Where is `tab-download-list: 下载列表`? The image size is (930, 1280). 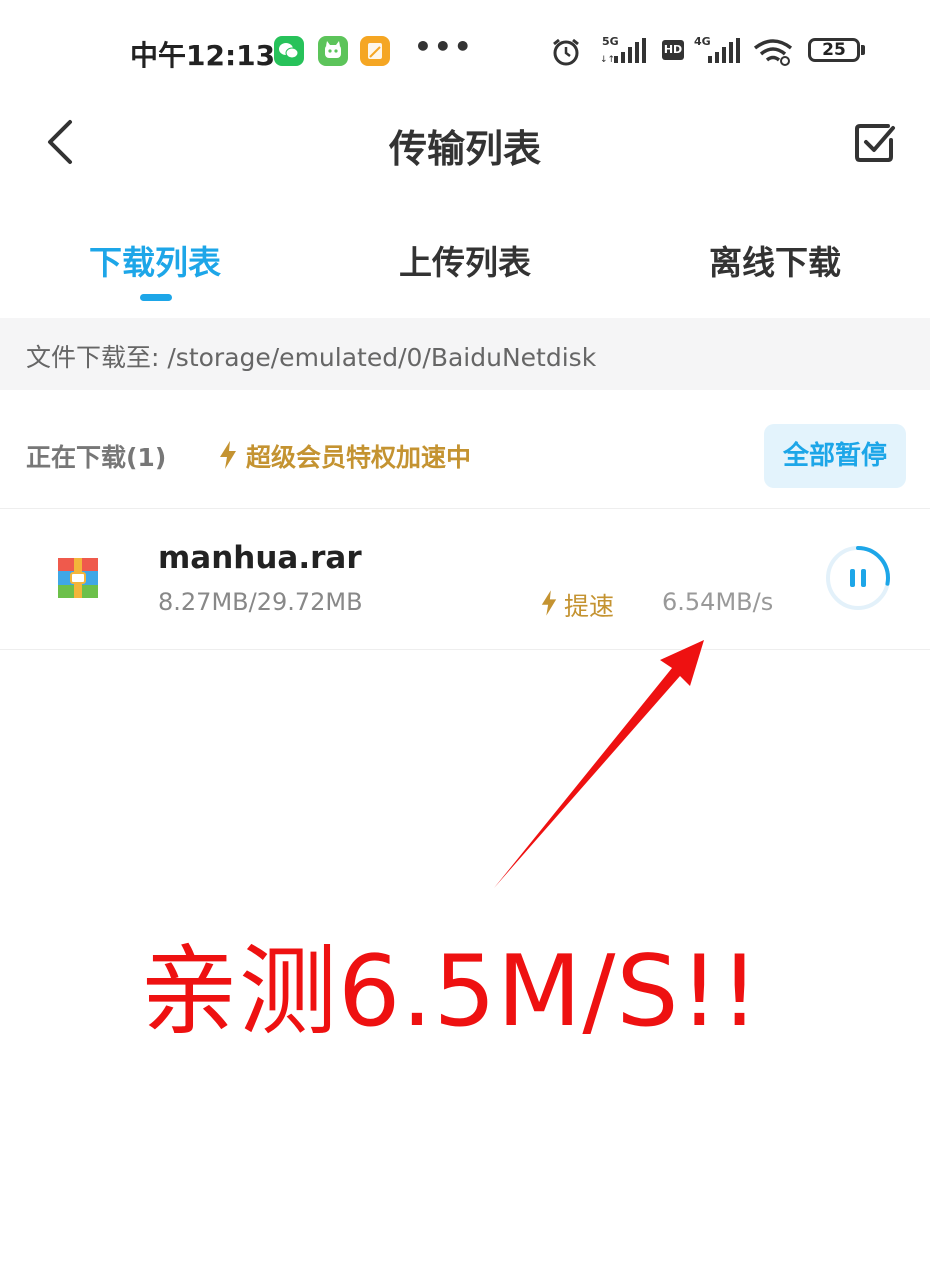 tab-download-list: 下载列表 is located at coordinates (155, 260).